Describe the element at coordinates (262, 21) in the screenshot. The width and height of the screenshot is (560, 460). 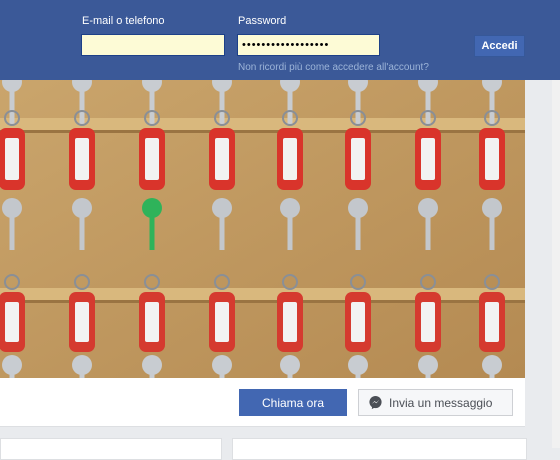
I see `password-label: Password` at that location.